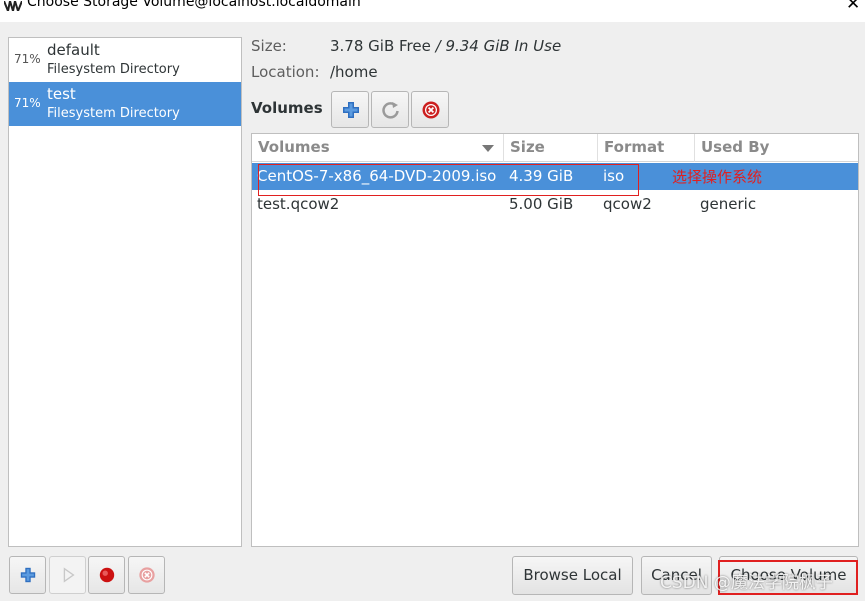 This screenshot has width=865, height=601. I want to click on browse-local-button: Browse Local, so click(572, 575).